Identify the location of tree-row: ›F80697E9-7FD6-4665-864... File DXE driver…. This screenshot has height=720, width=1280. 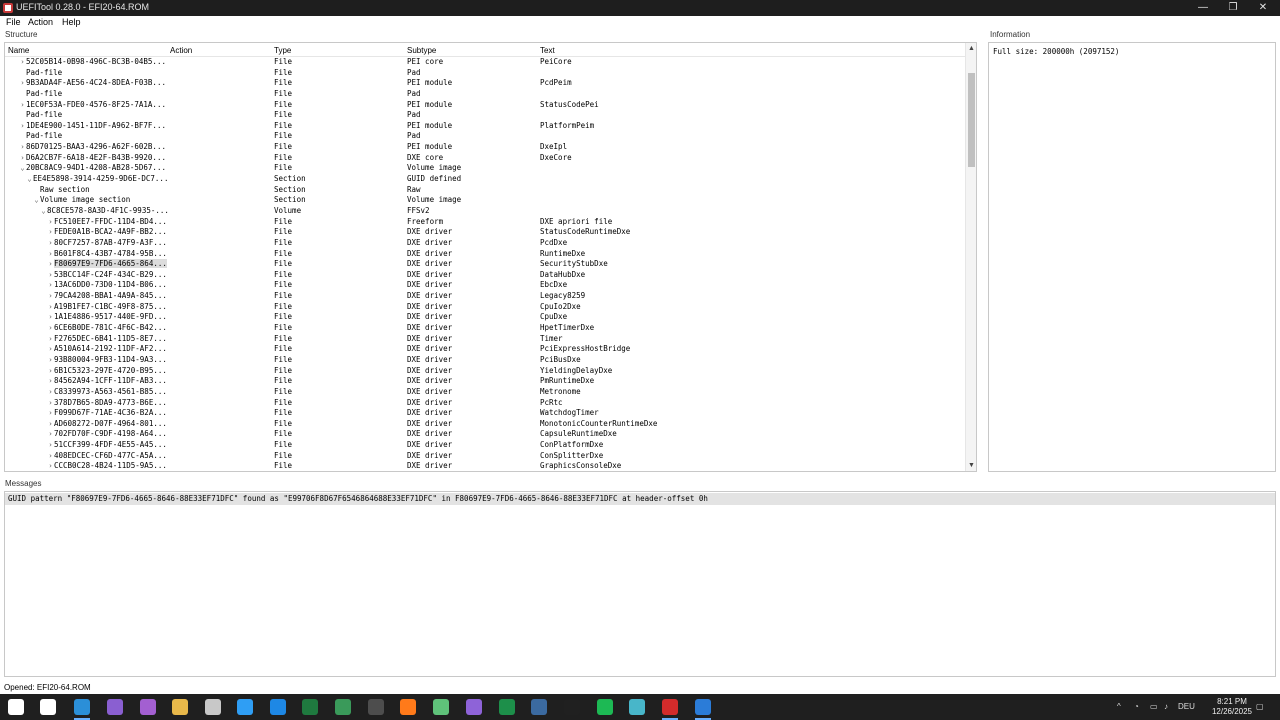
(486, 264).